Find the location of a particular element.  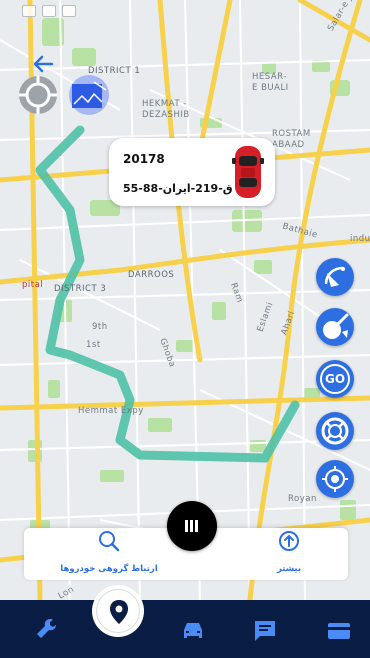

label-pital: pital is located at coordinates (33, 285).